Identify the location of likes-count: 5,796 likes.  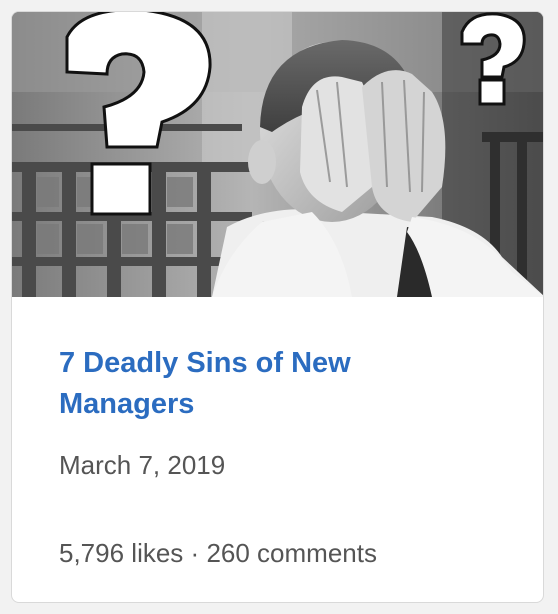
(121, 553).